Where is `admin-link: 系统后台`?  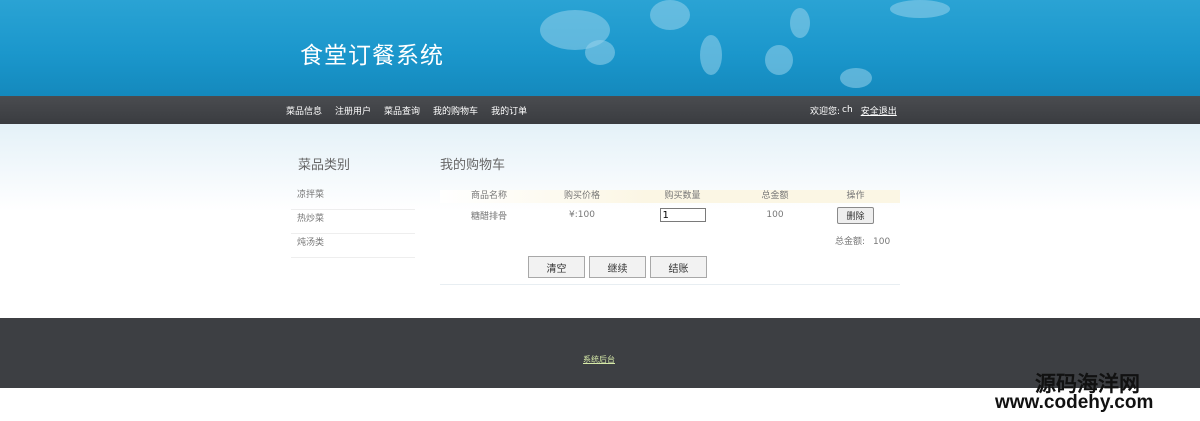
admin-link: 系统后台 is located at coordinates (599, 359).